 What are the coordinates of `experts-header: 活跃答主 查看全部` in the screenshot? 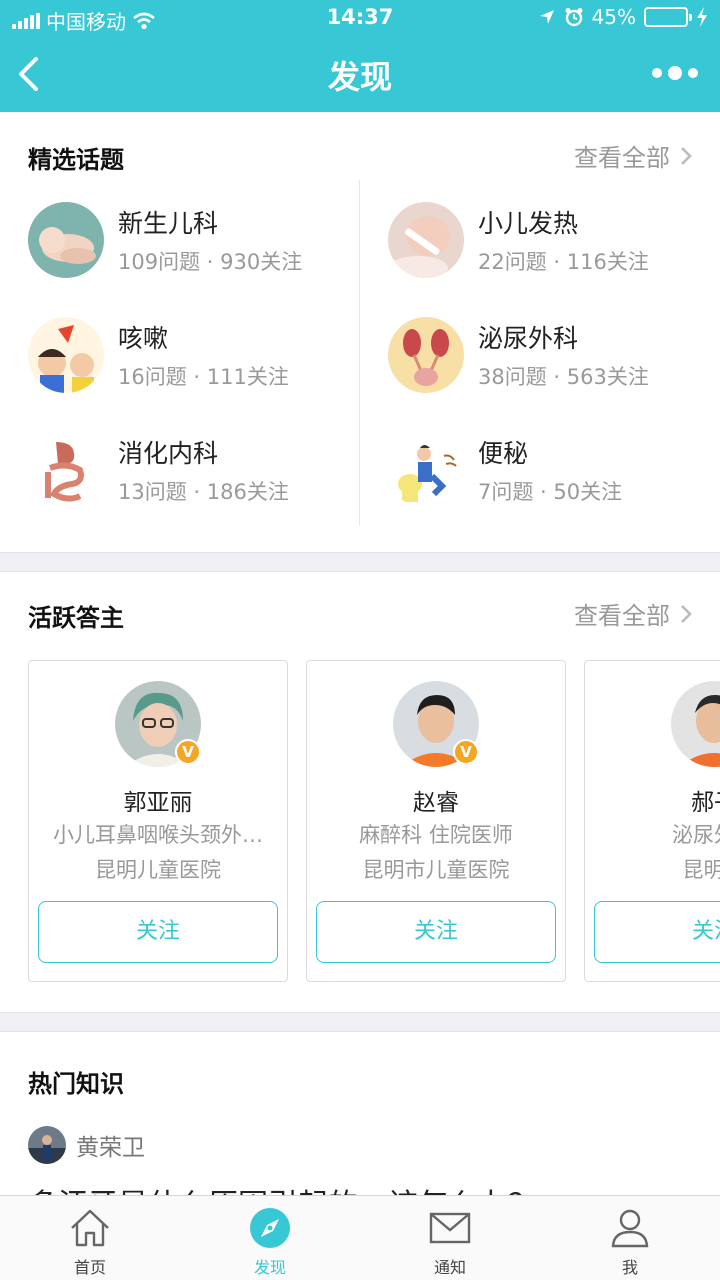 It's located at (360, 611).